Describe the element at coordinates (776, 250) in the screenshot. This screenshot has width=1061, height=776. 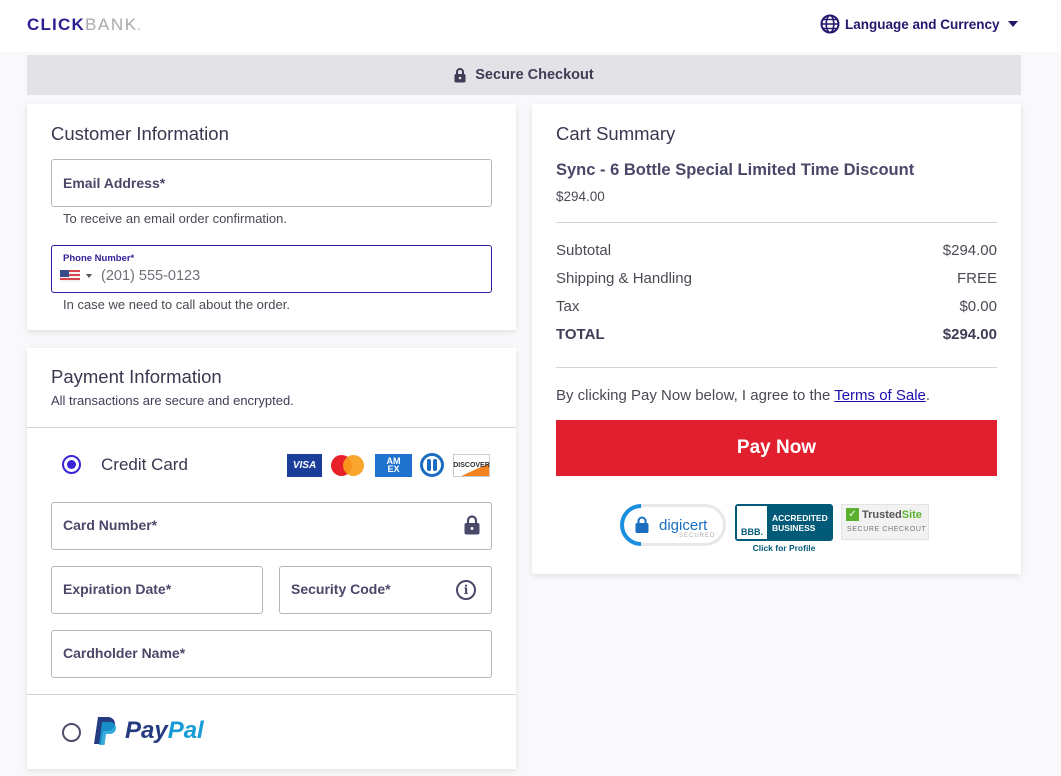
I see `subtotal-row: Subtotal $294.00` at that location.